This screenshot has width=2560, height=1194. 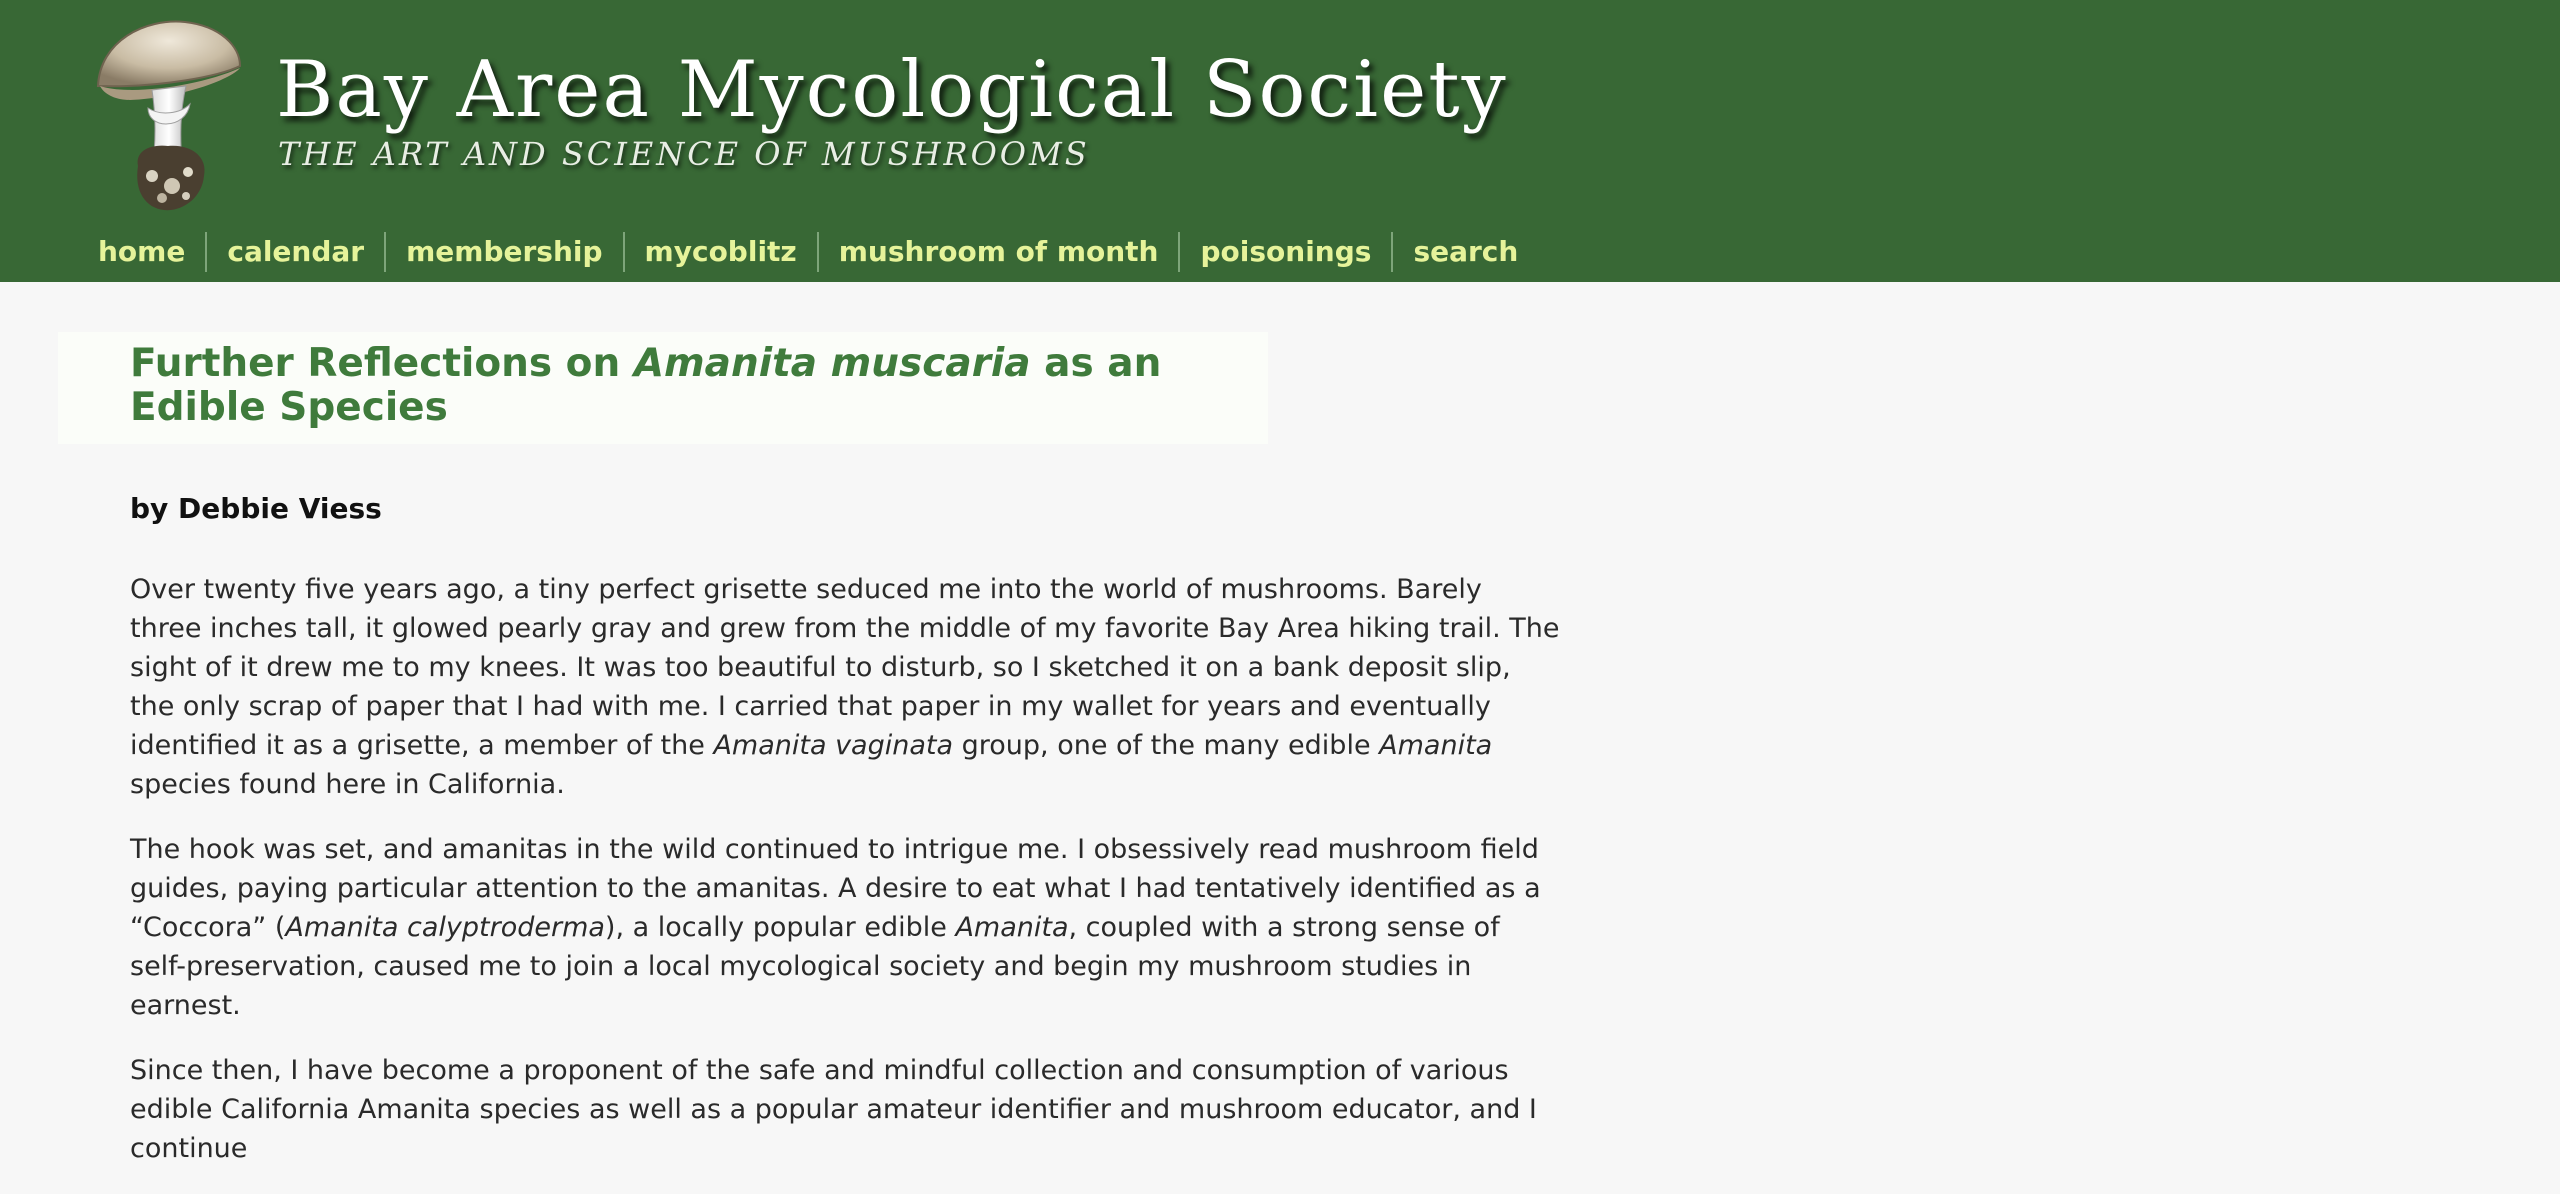 I want to click on nav-mushroom-of-month-link: mushroom of month, so click(x=997, y=252).